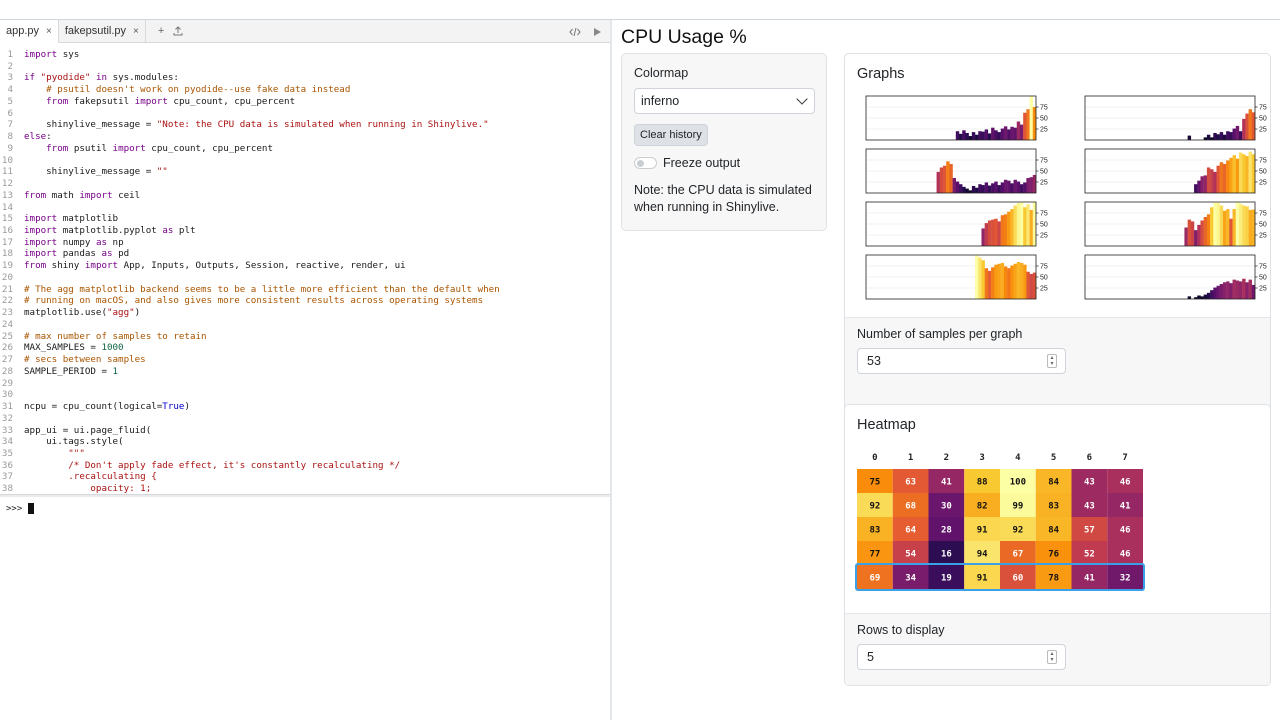 The height and width of the screenshot is (720, 1280). I want to click on code-line: 10, so click(305, 161).